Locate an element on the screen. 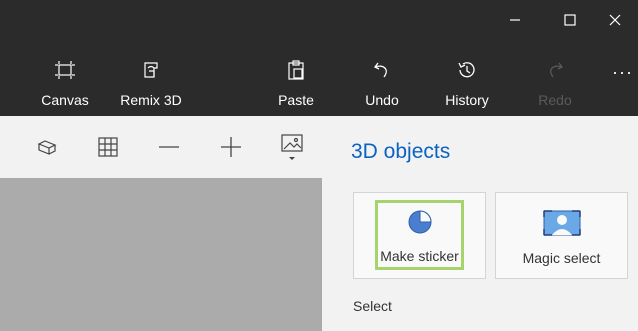 This screenshot has width=638, height=331. maximize-icon is located at coordinates (570, 20).